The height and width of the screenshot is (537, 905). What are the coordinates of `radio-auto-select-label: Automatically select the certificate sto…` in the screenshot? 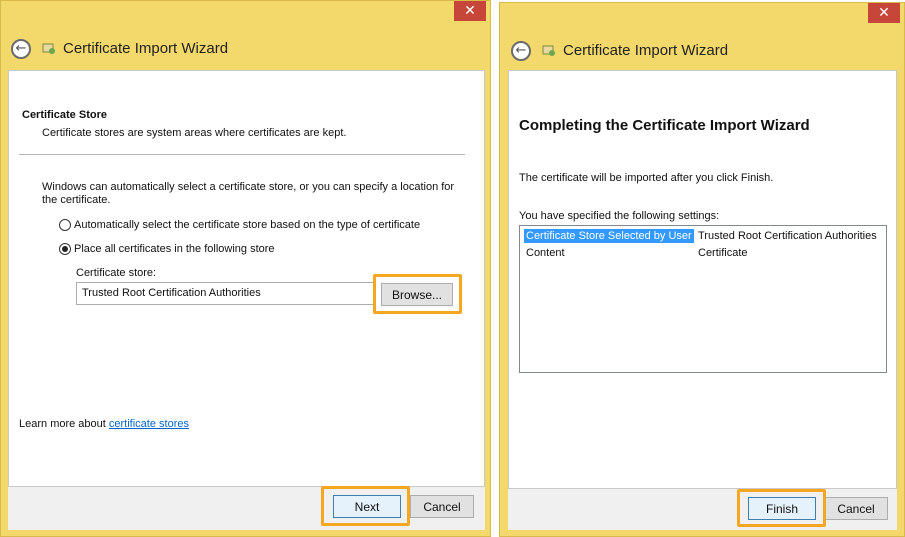 It's located at (247, 225).